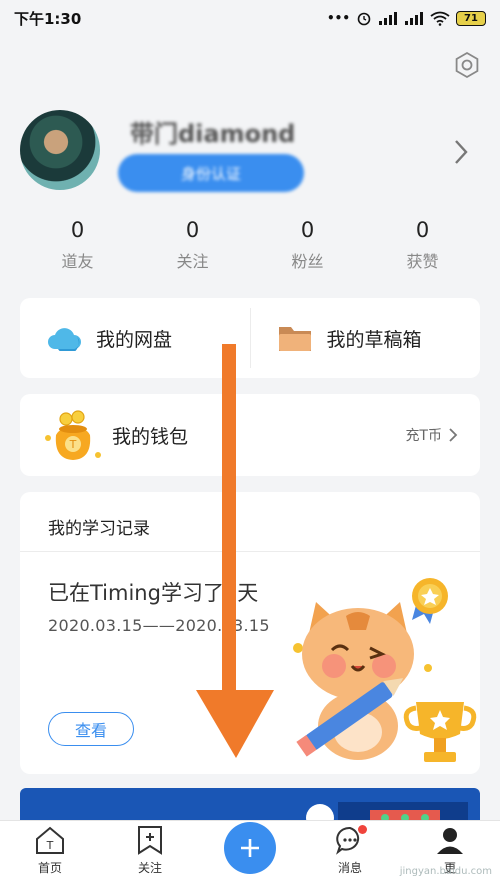 This screenshot has width=500, height=879. I want to click on stat-label: 获赞, so click(422, 261).